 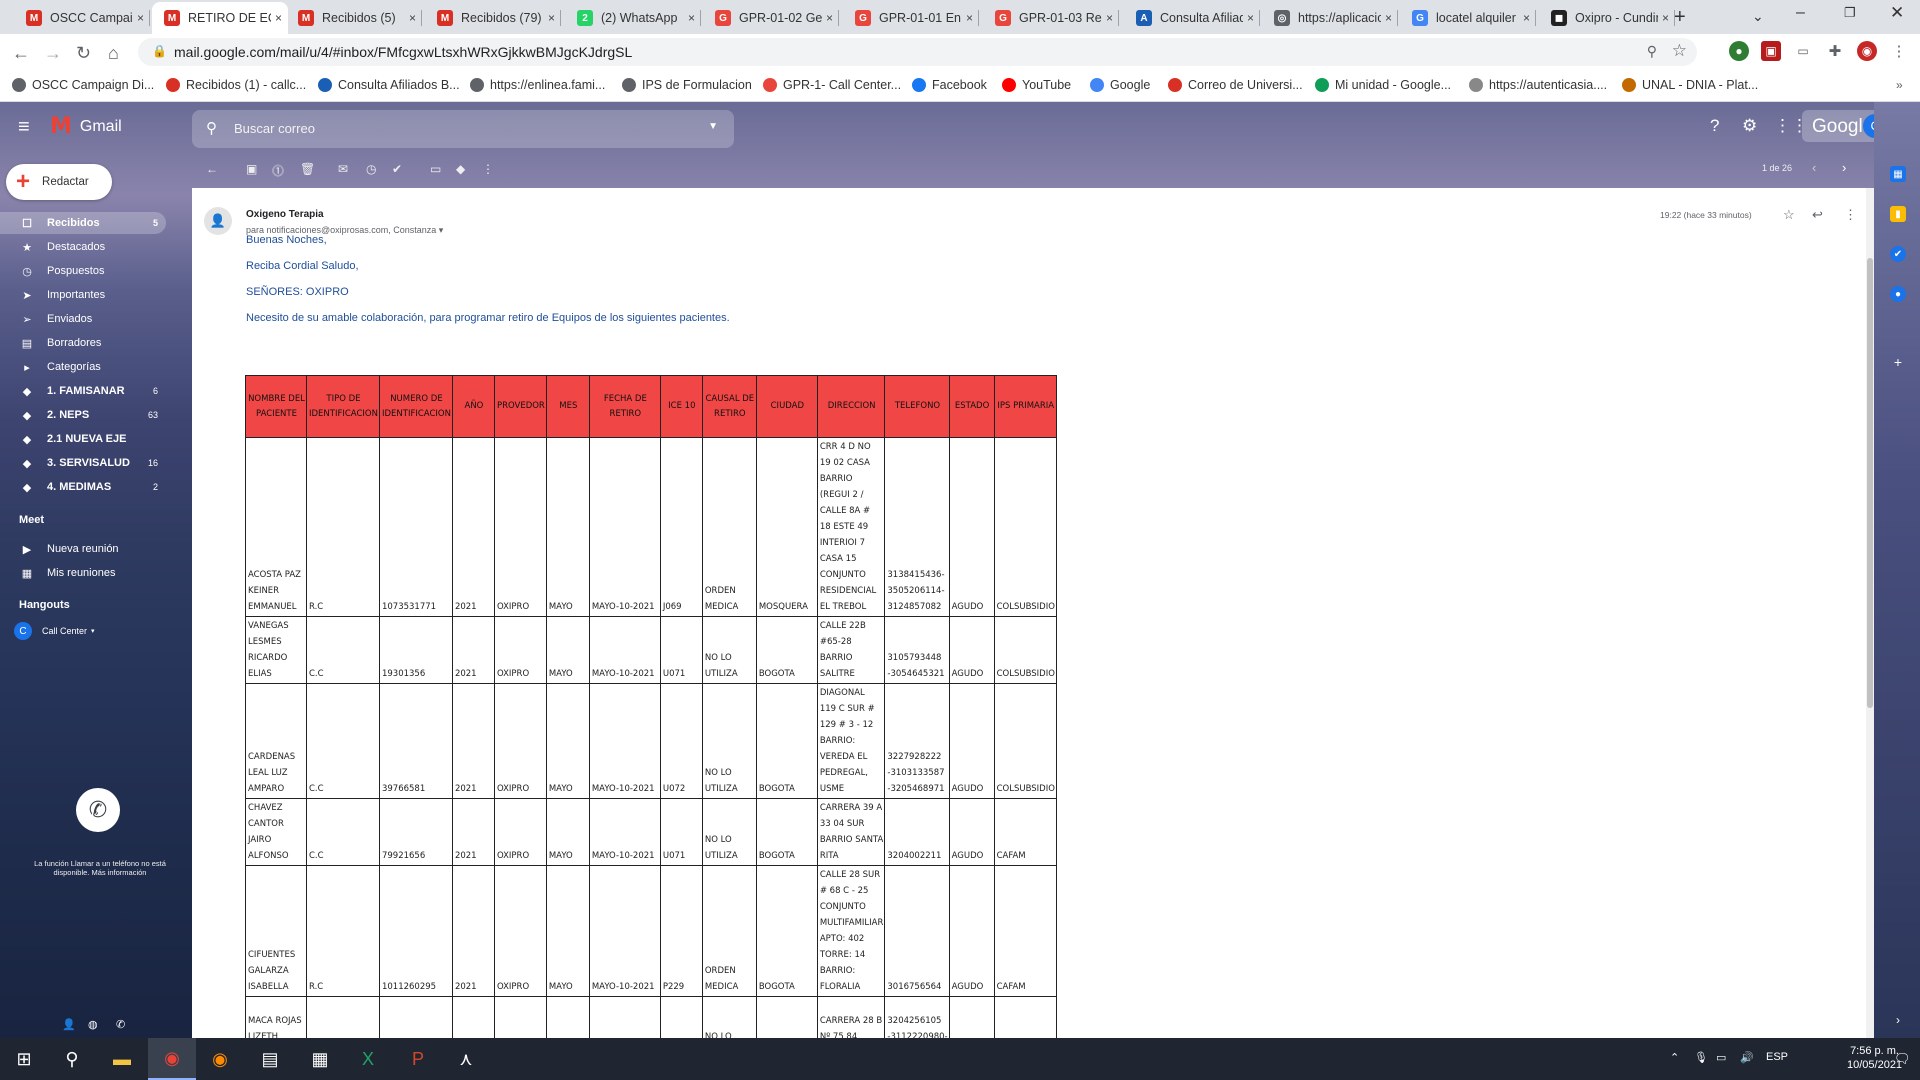 I want to click on extensions-puzzle-icon: ✚, so click(x=1835, y=51).